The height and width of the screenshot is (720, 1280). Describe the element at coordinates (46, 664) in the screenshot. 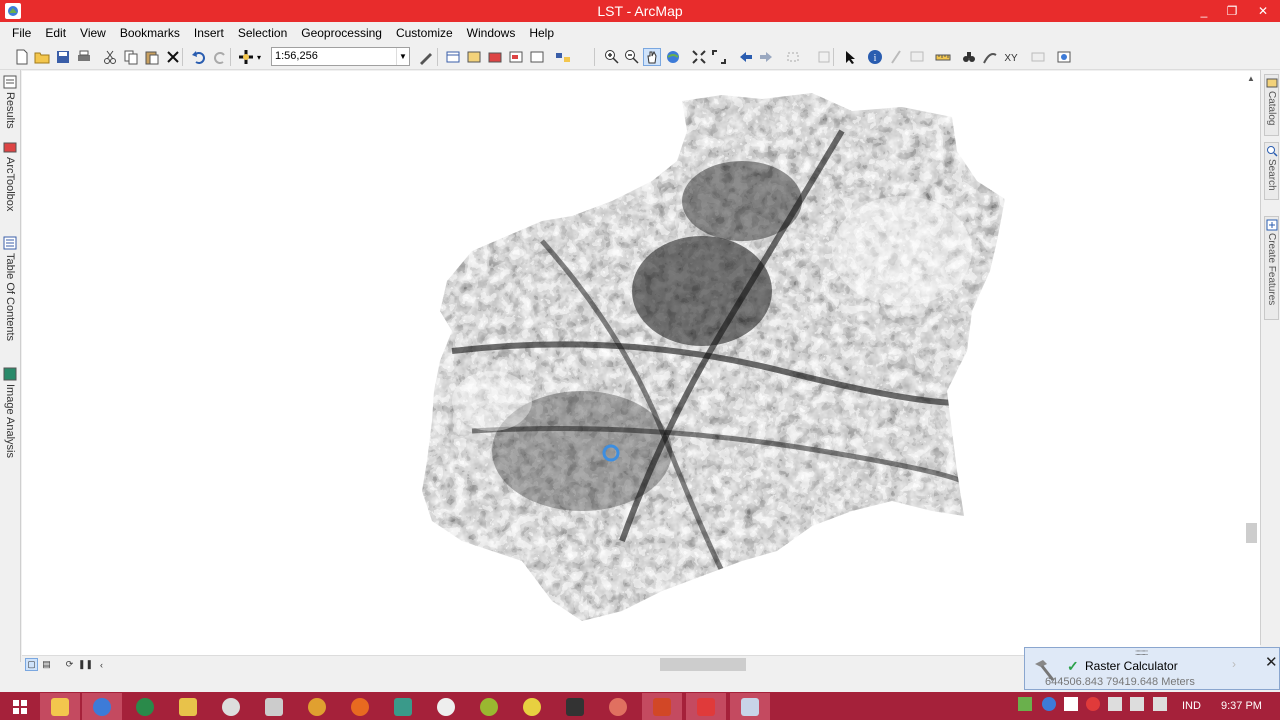

I see `layout-view-icon: ▤` at that location.